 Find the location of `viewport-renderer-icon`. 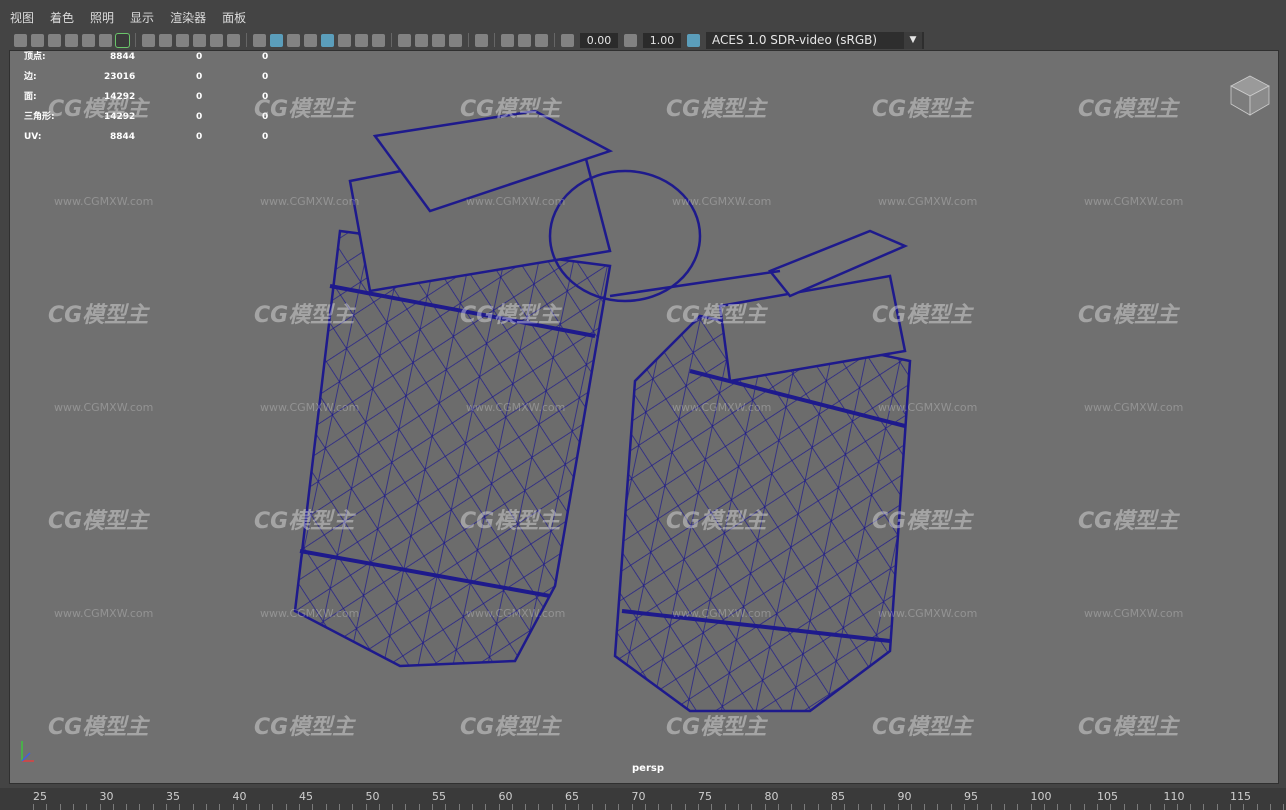

viewport-renderer-icon is located at coordinates (541, 40).